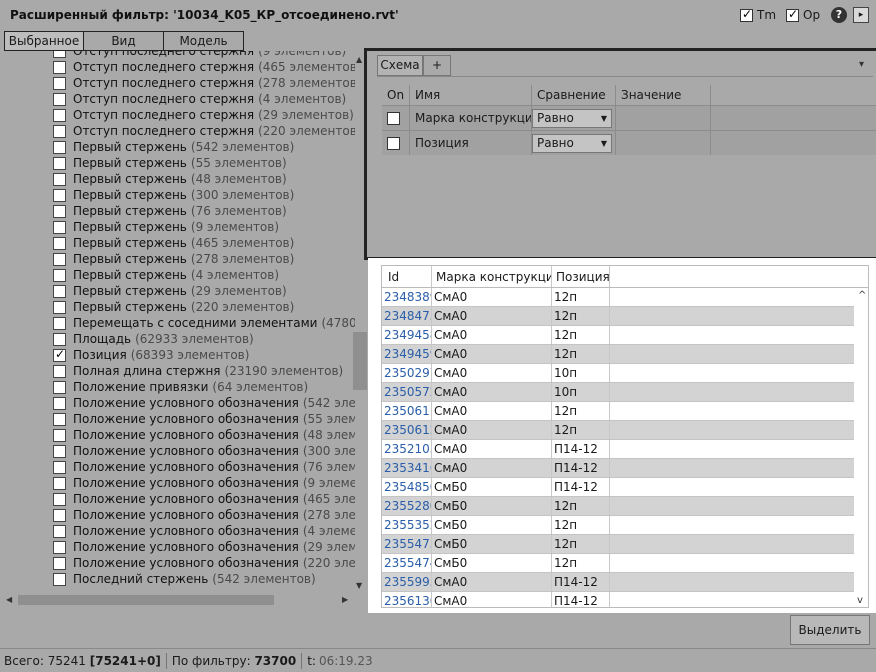 Image resolution: width=876 pixels, height=672 pixels. What do you see at coordinates (170, 179) in the screenshot?
I see `parameter-item: Первый стержень (48 элементов)` at bounding box center [170, 179].